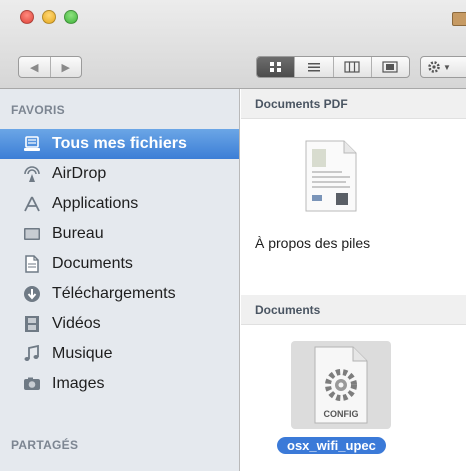 The height and width of the screenshot is (471, 466). I want to click on sidebar-item-label: Vidéos, so click(76, 323).